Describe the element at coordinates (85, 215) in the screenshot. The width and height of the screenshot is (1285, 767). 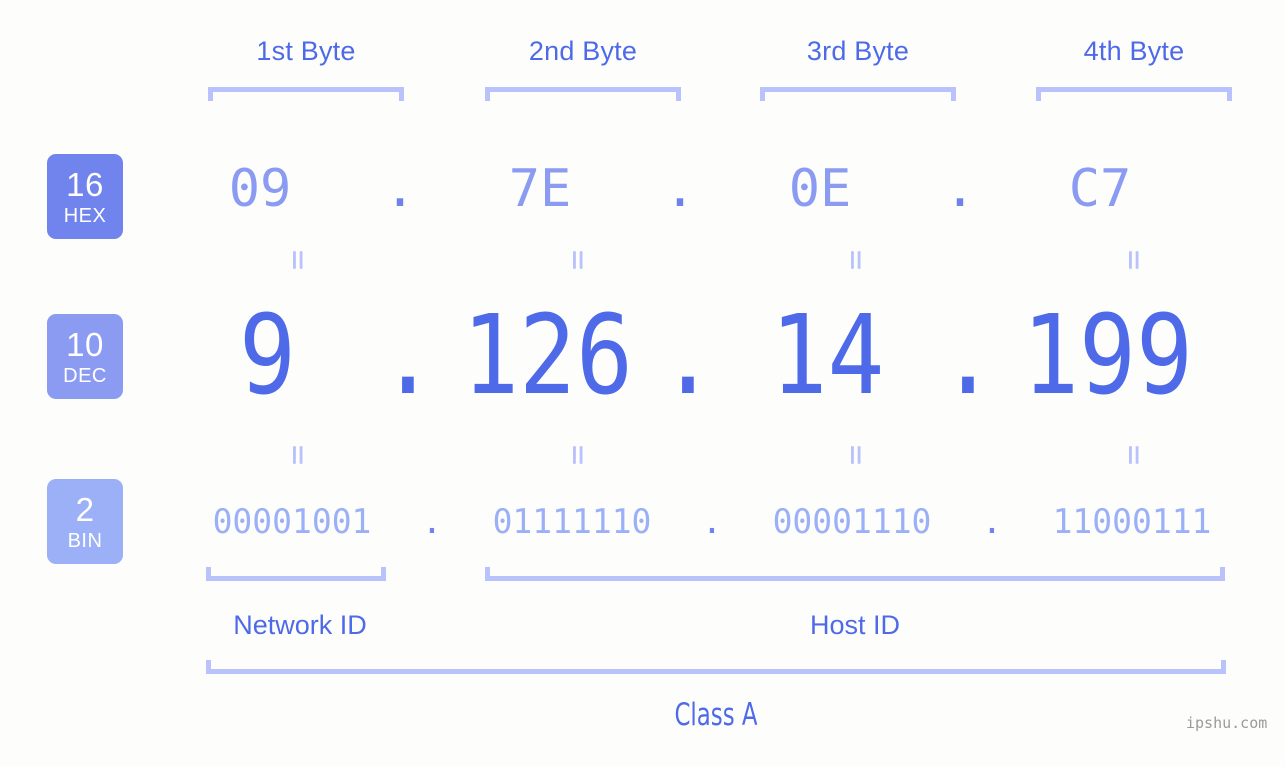
I see `base-badge-hex-abbr: HEX` at that location.